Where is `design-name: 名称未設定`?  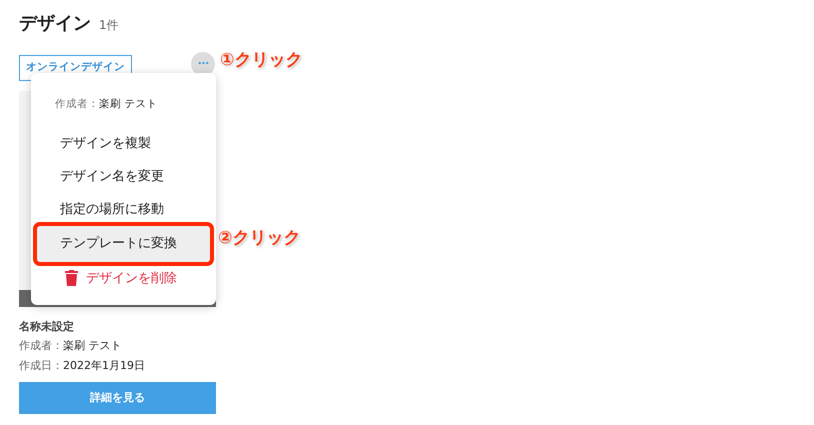 design-name: 名称未設定 is located at coordinates (47, 326).